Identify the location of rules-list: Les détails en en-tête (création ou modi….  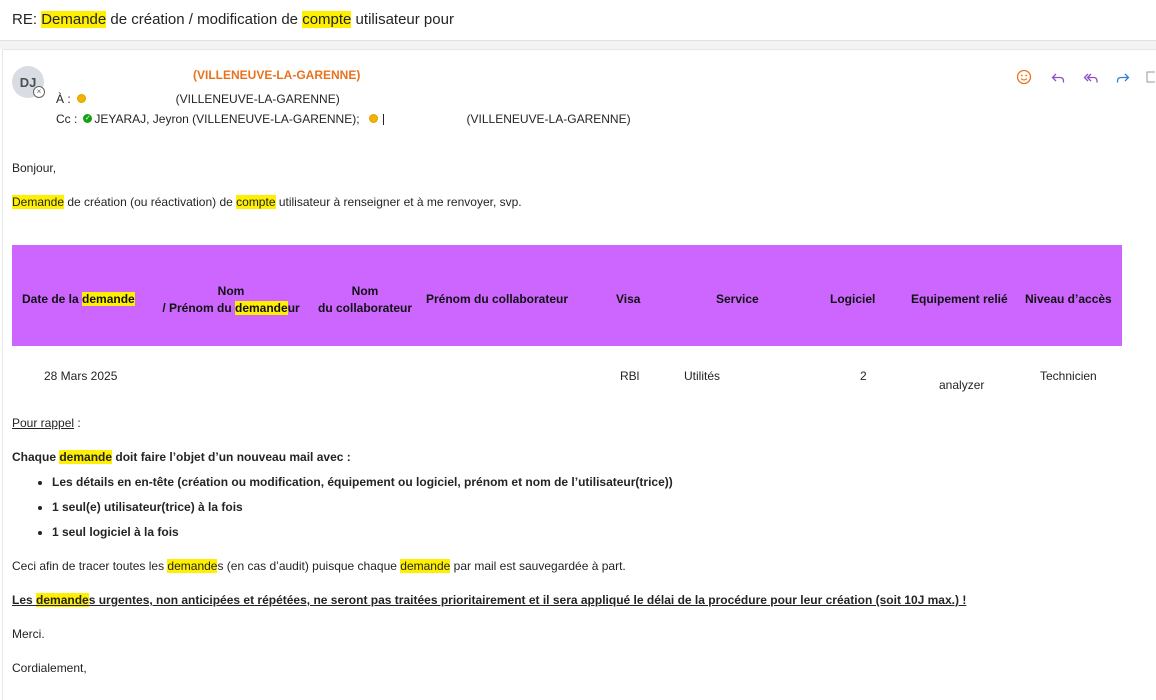
(342, 507).